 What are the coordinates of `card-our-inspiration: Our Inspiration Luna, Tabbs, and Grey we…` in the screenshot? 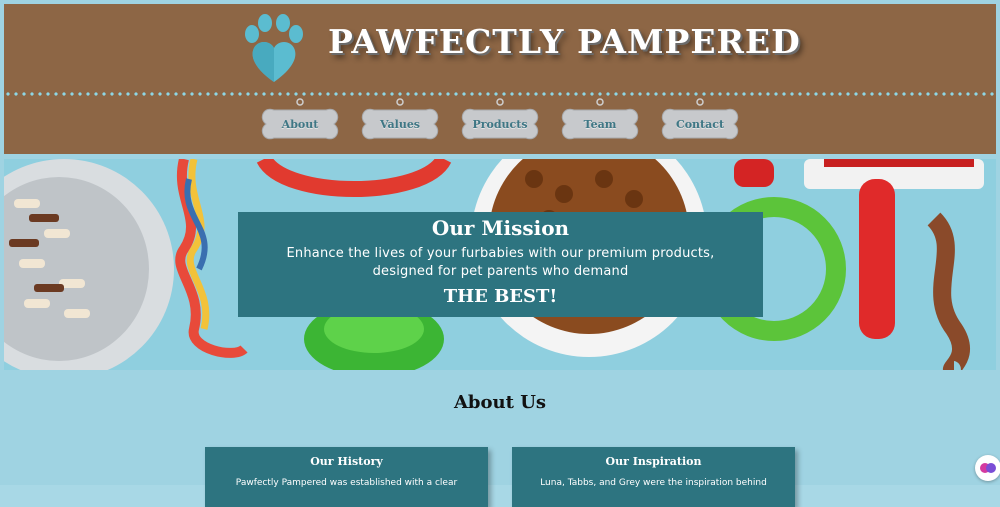 It's located at (653, 477).